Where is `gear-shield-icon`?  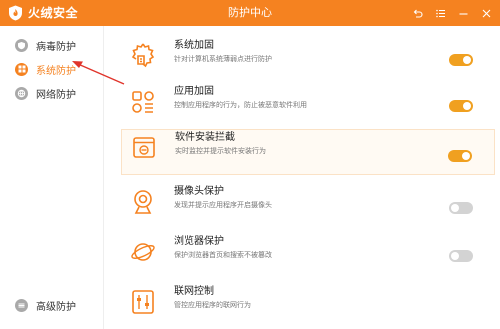 gear-shield-icon is located at coordinates (143, 55).